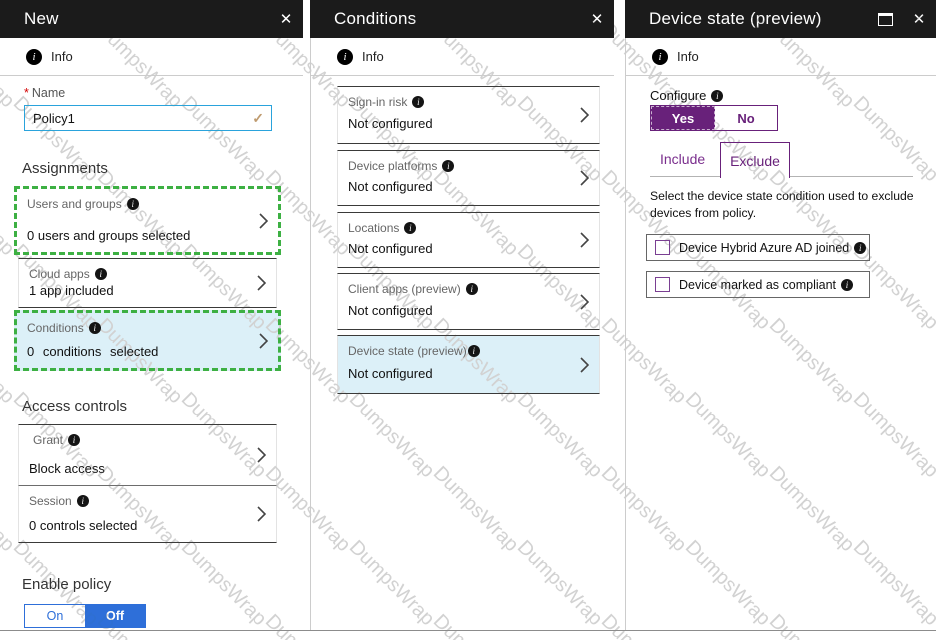 This screenshot has height=640, width=936. Describe the element at coordinates (74, 204) in the screenshot. I see `users-and-groups-label-text: Users and groups` at that location.